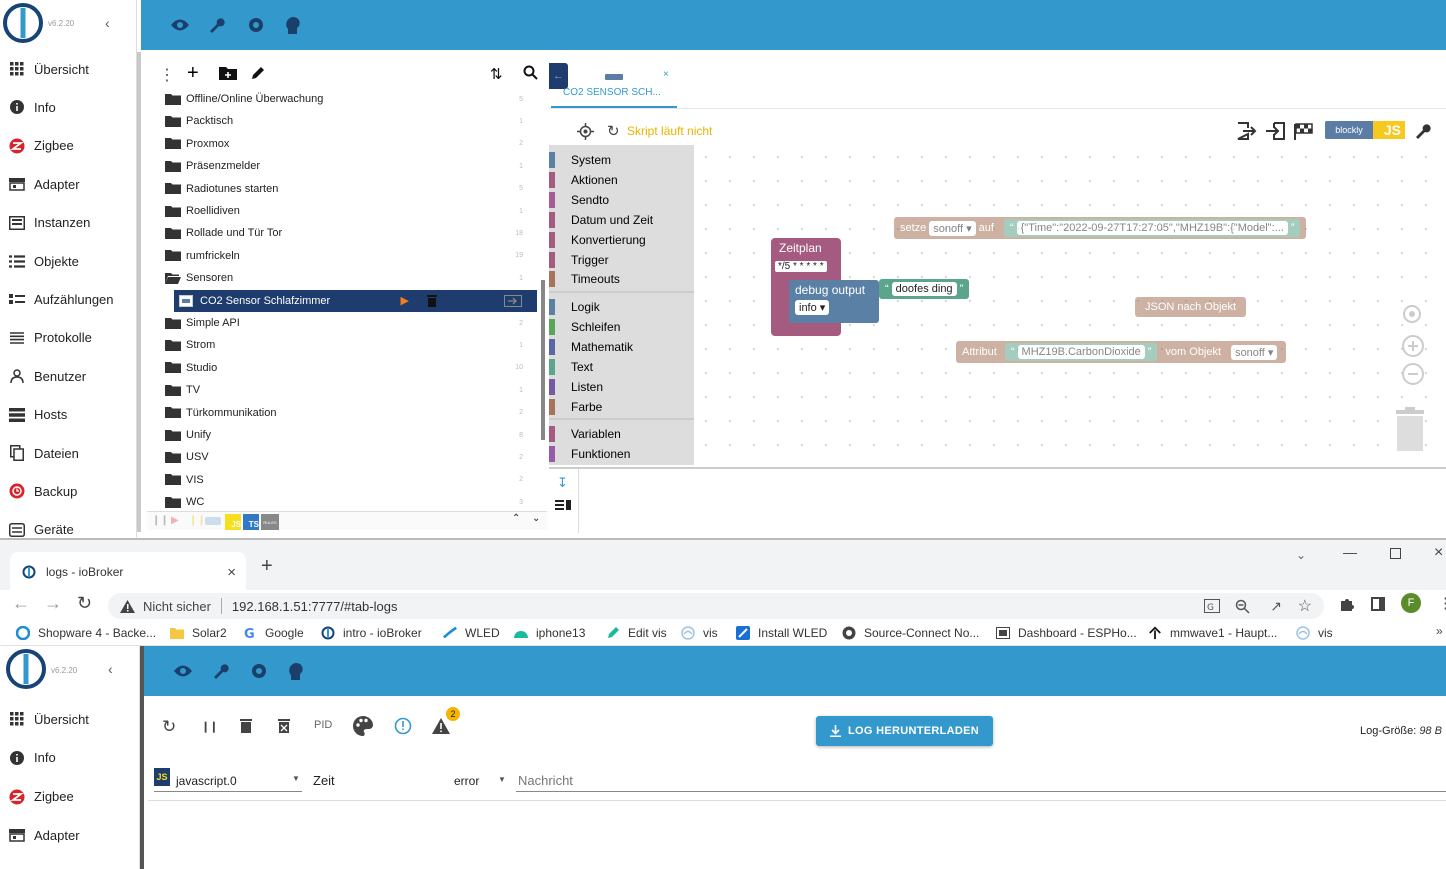 Image resolution: width=1446 pixels, height=869 pixels. Describe the element at coordinates (259, 671) in the screenshot. I see `gear-icon` at that location.